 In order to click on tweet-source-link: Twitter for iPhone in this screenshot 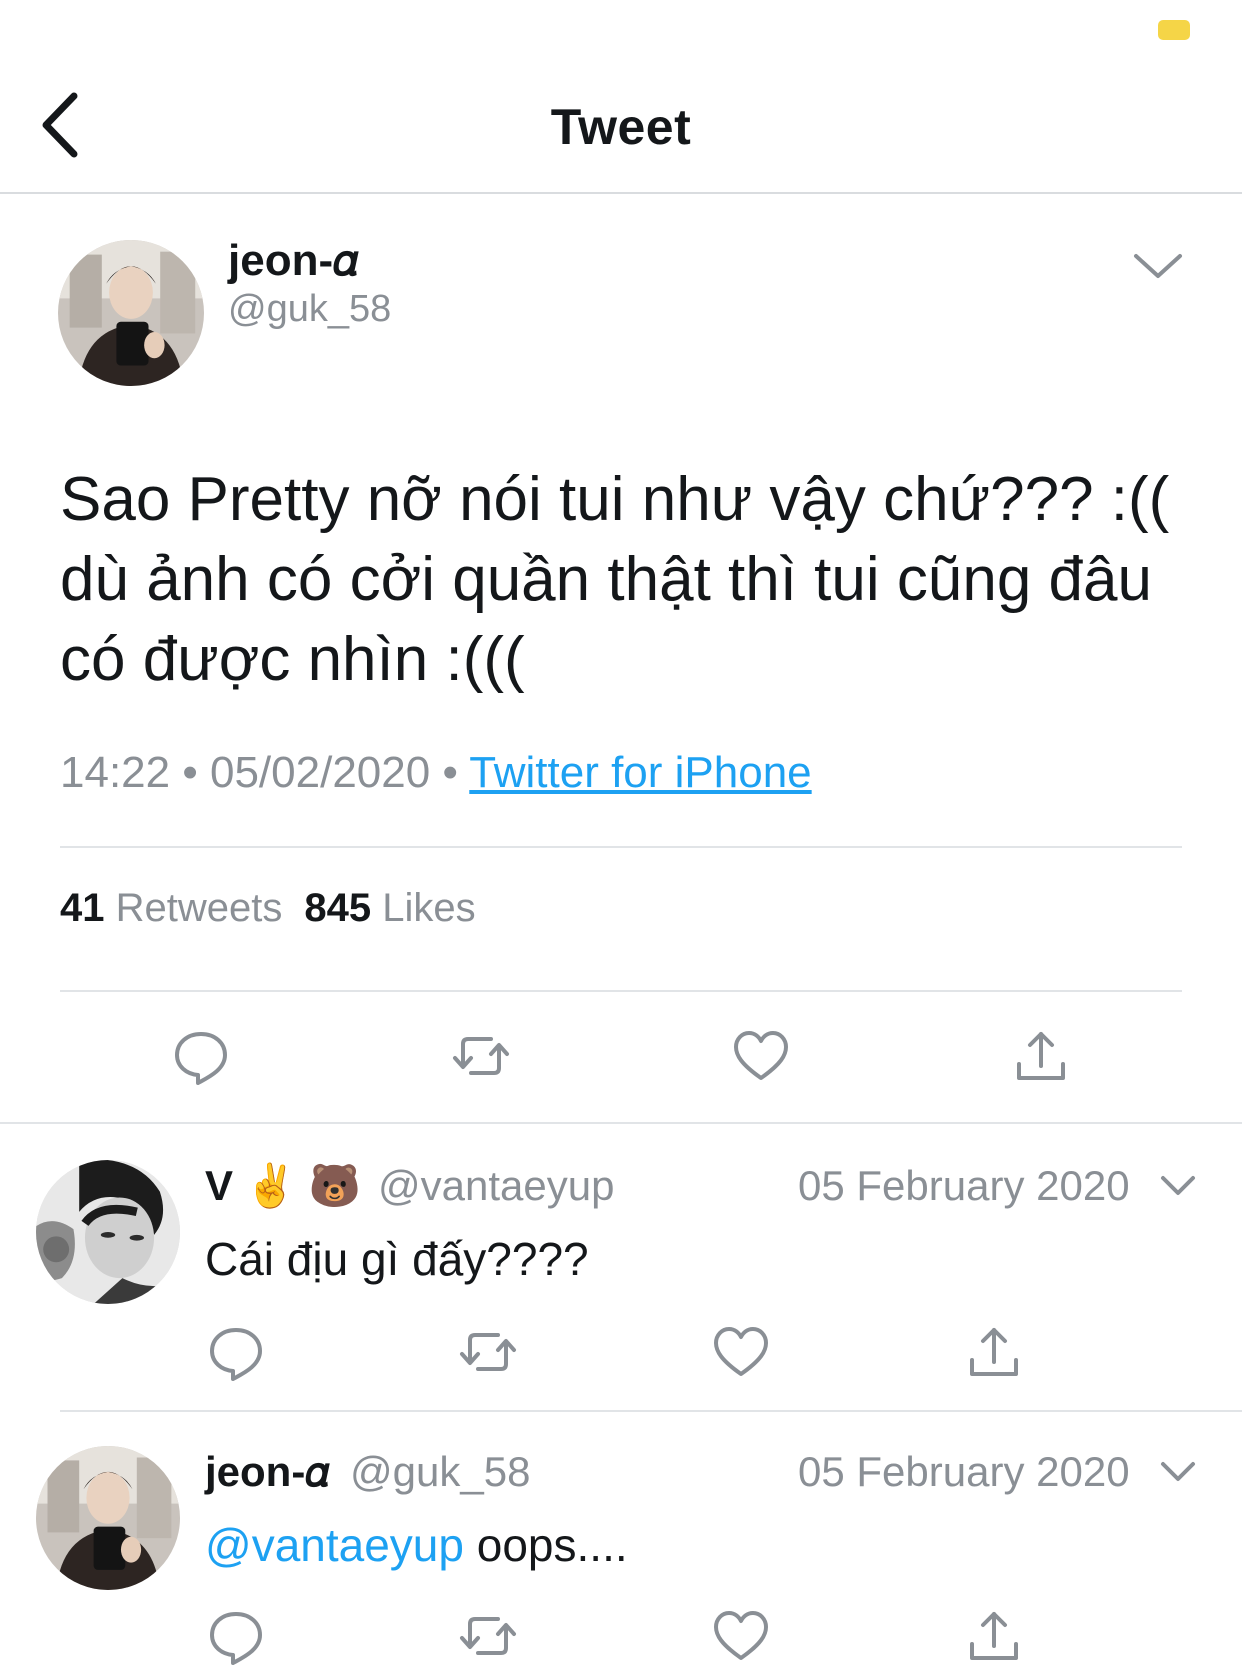, I will do `click(640, 772)`.